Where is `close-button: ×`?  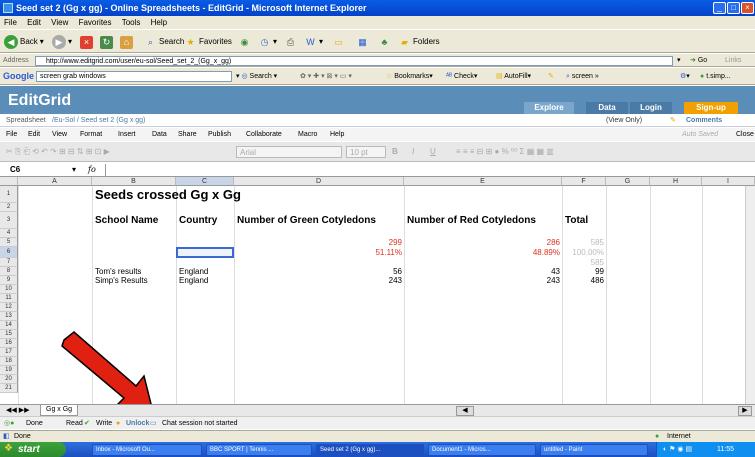 close-button: × is located at coordinates (747, 8).